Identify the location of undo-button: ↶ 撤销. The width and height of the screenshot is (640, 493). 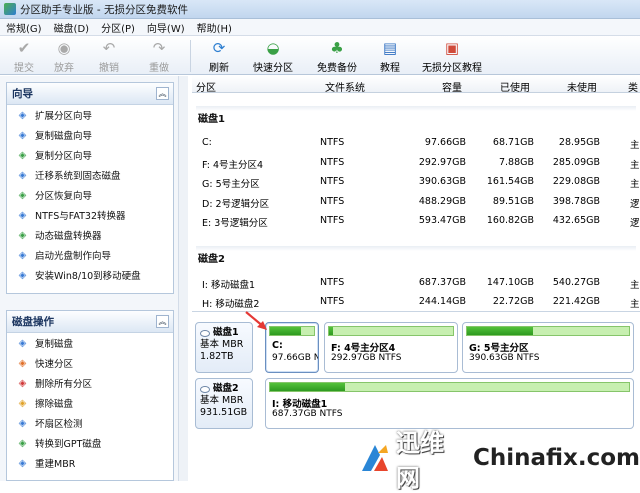
(109, 55).